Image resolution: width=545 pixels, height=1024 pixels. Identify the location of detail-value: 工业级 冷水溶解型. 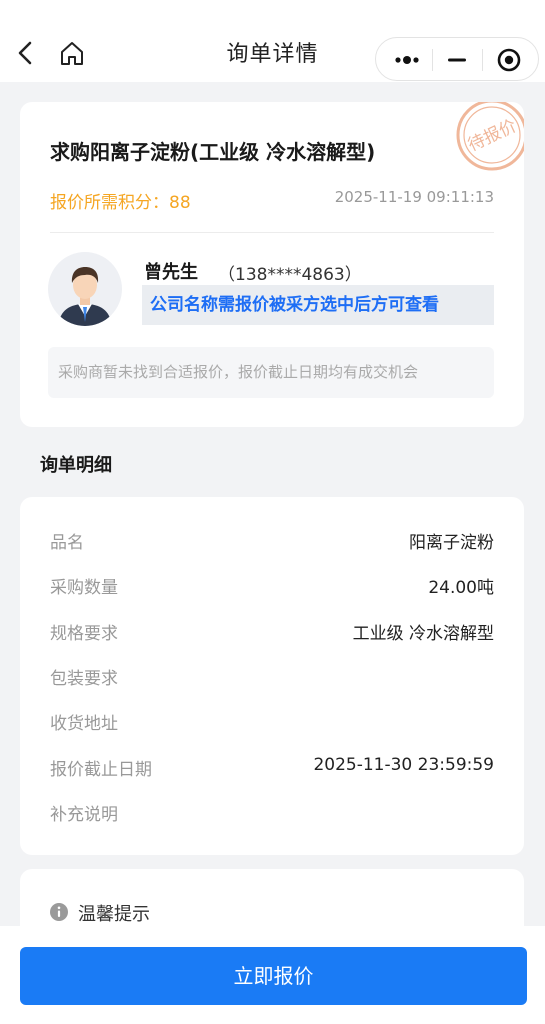
(423, 634).